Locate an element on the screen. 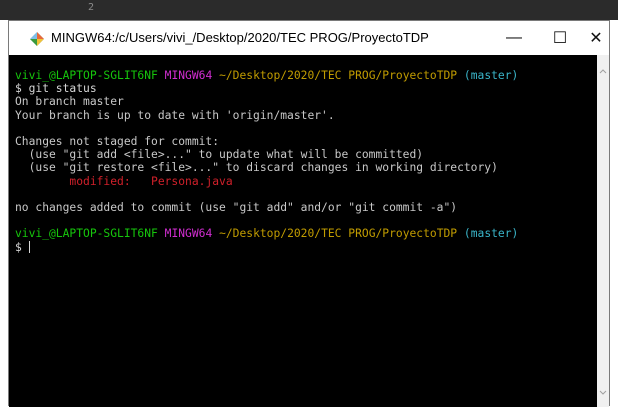 This screenshot has height=407, width=618. scroll-down-arrow-icon is located at coordinates (603, 392).